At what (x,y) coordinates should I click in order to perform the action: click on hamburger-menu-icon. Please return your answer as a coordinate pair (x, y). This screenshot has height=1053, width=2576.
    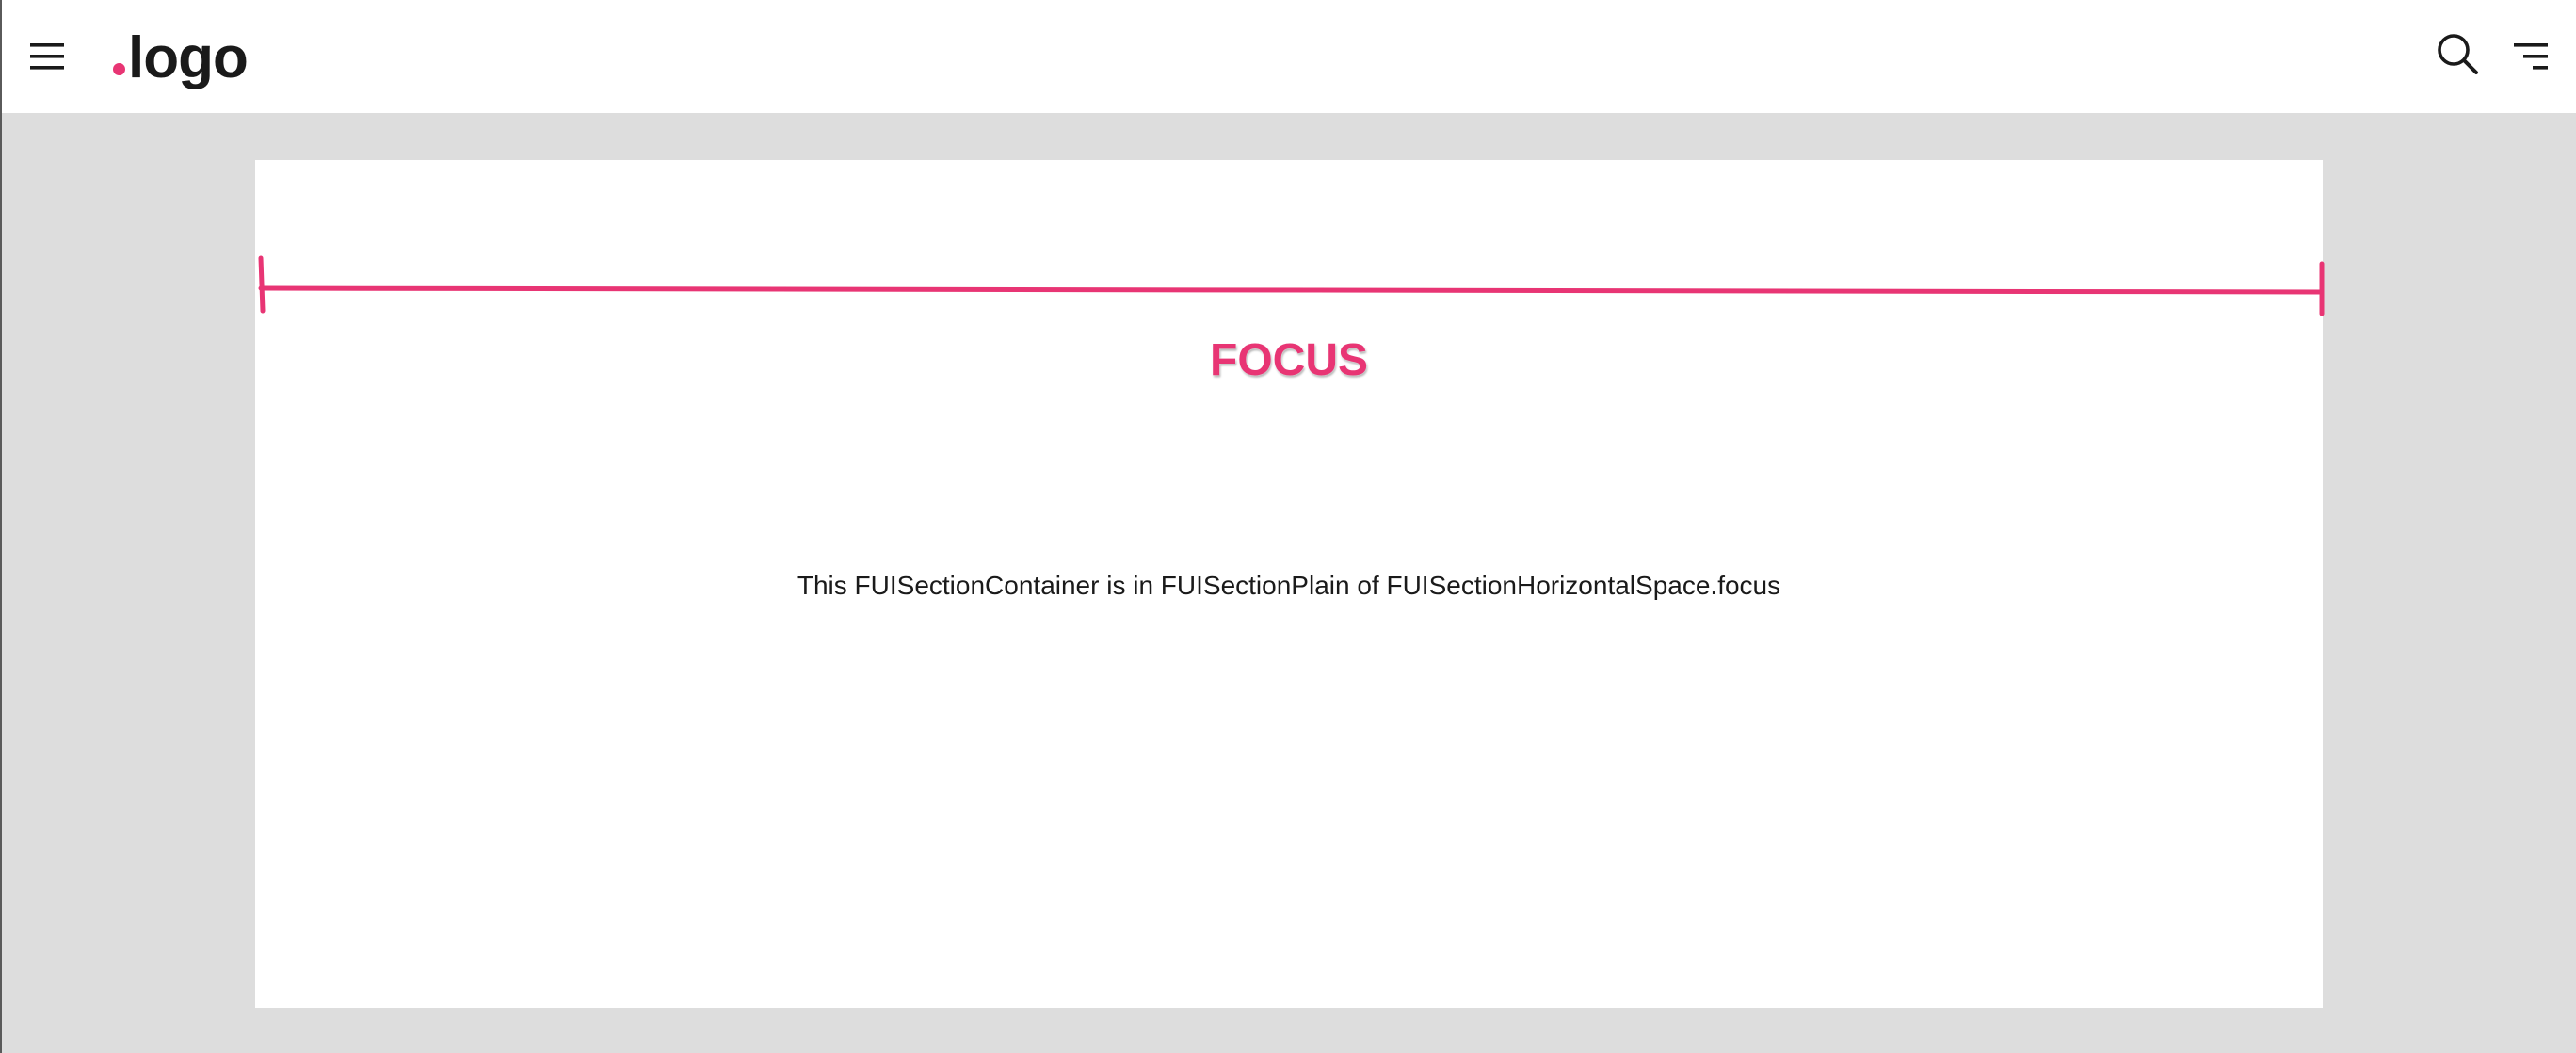
    Looking at the image, I should click on (47, 57).